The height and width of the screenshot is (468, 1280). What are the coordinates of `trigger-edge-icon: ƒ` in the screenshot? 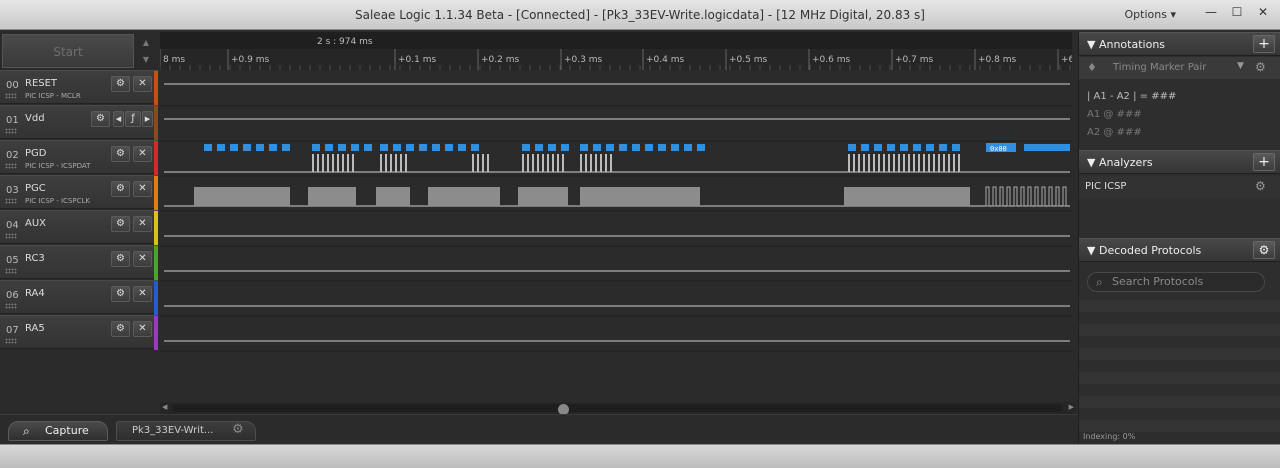 It's located at (133, 119).